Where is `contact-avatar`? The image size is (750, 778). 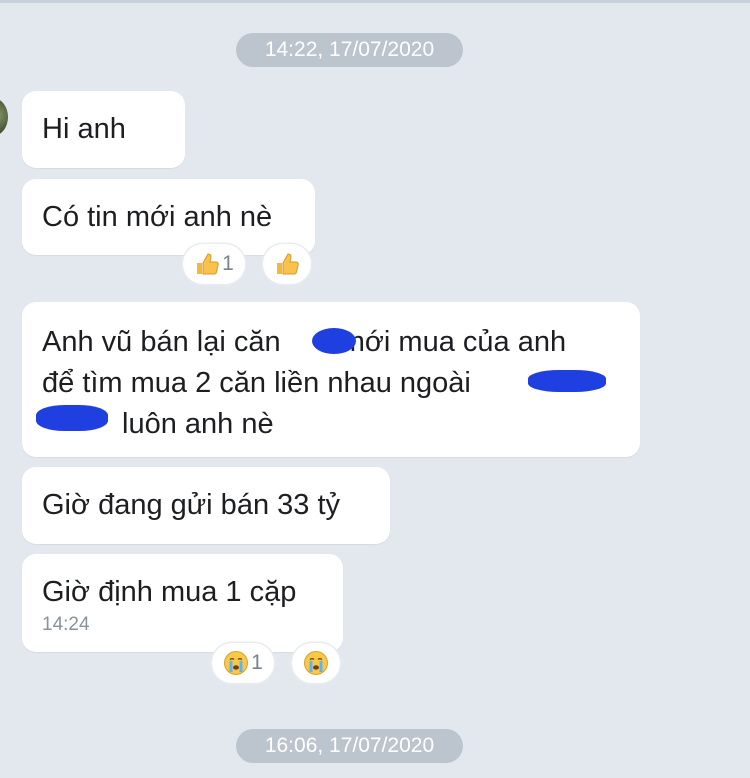 contact-avatar is located at coordinates (4, 117).